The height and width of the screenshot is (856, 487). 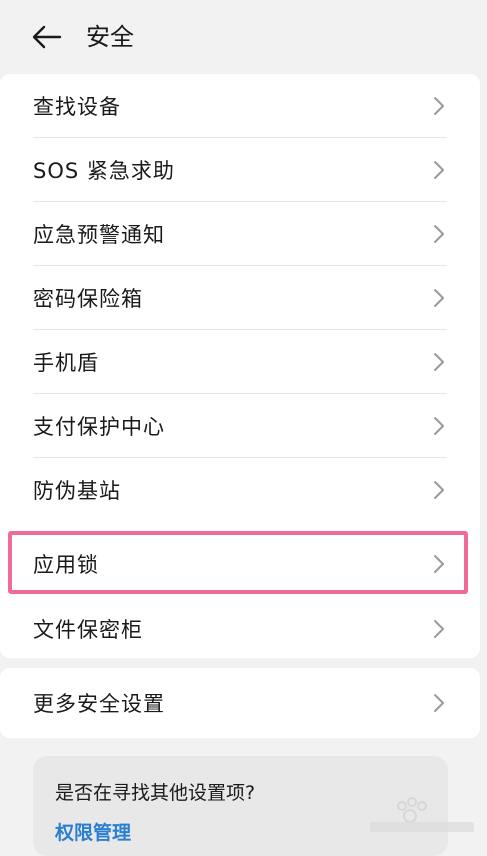 What do you see at coordinates (93, 831) in the screenshot?
I see `permission-management-link: 权限管理` at bounding box center [93, 831].